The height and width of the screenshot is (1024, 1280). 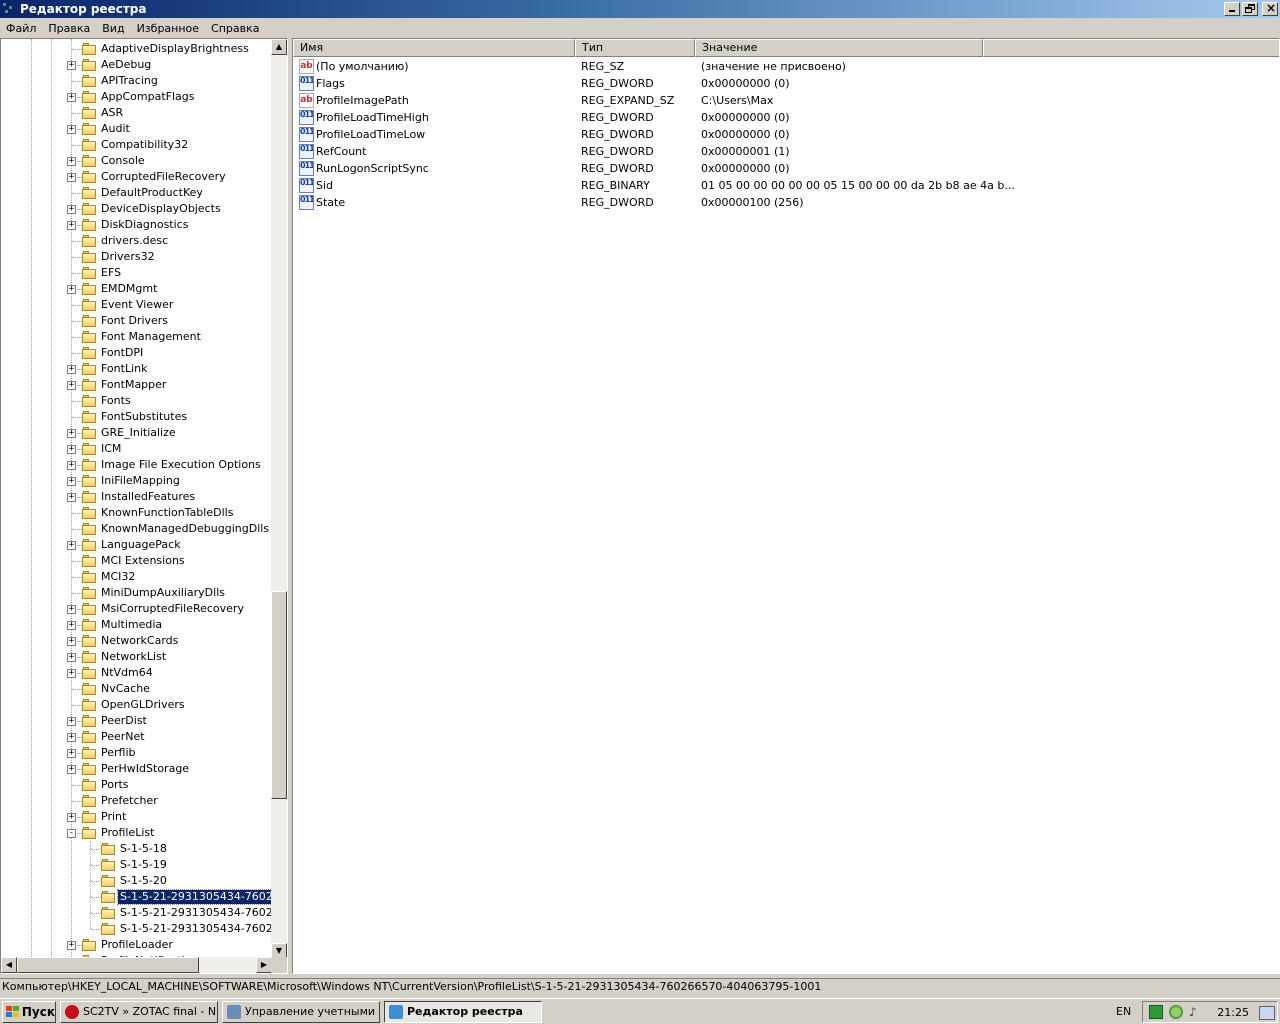 What do you see at coordinates (279, 47) in the screenshot?
I see `scroll-up-arrow-icon: ▲` at bounding box center [279, 47].